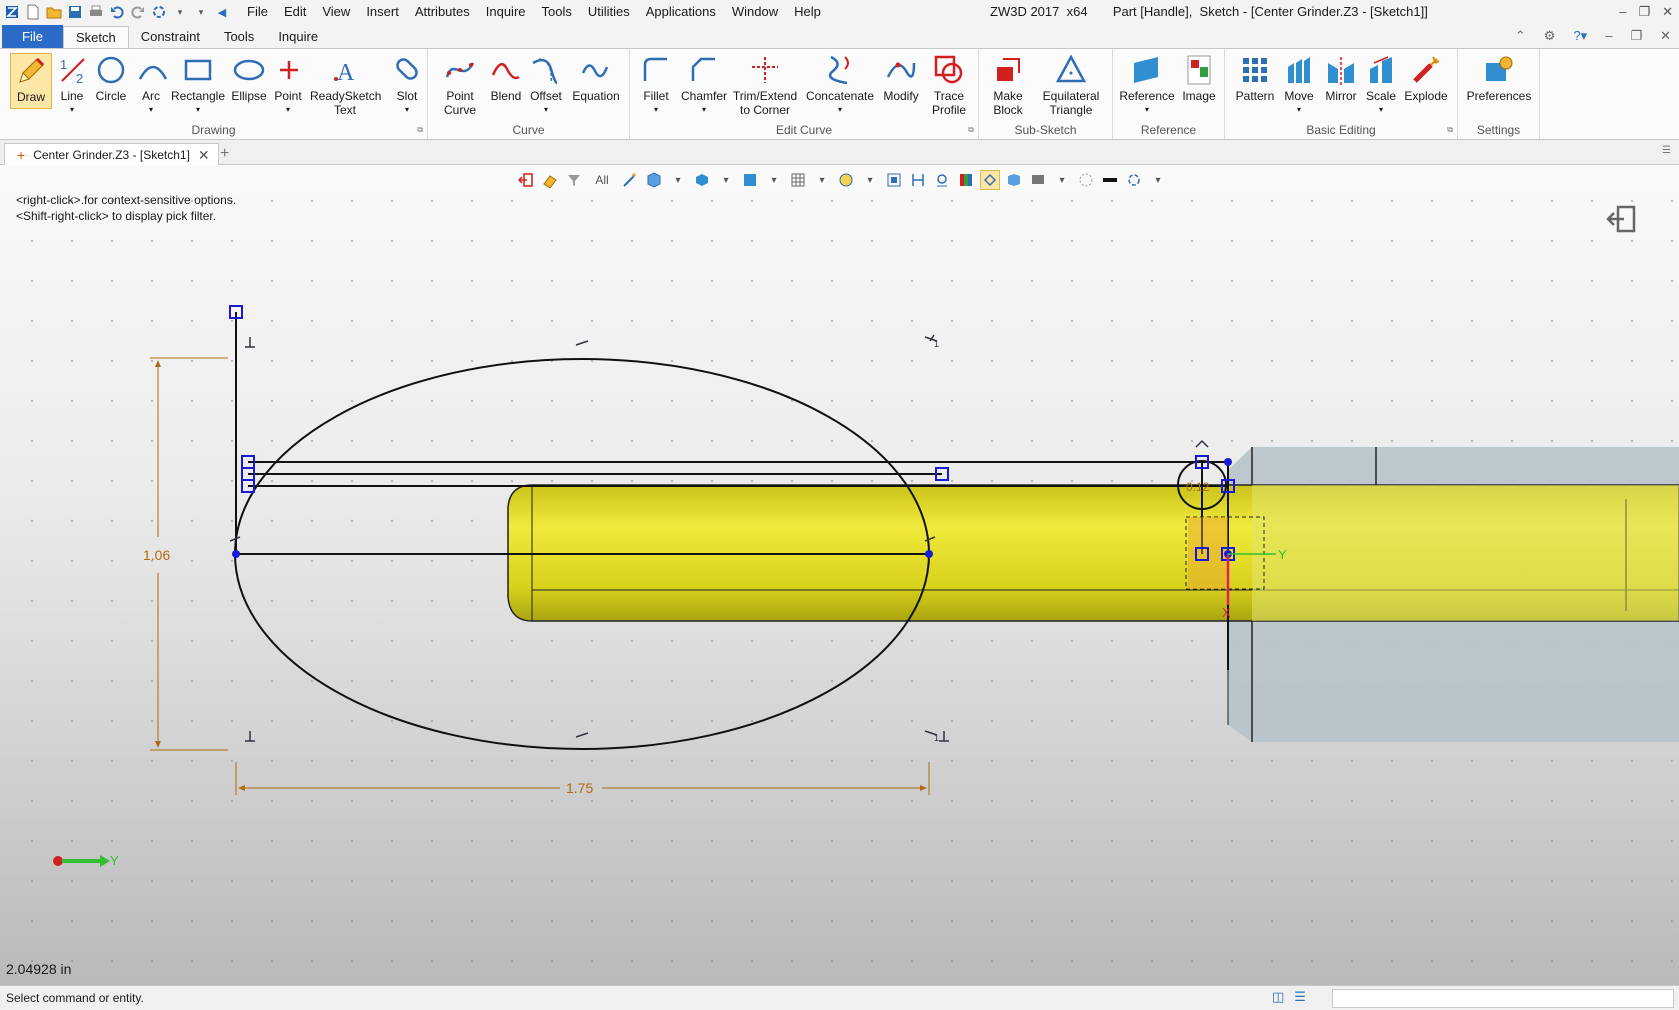 This screenshot has width=1679, height=1010. What do you see at coordinates (942, 180) in the screenshot?
I see `constraint-display-icon` at bounding box center [942, 180].